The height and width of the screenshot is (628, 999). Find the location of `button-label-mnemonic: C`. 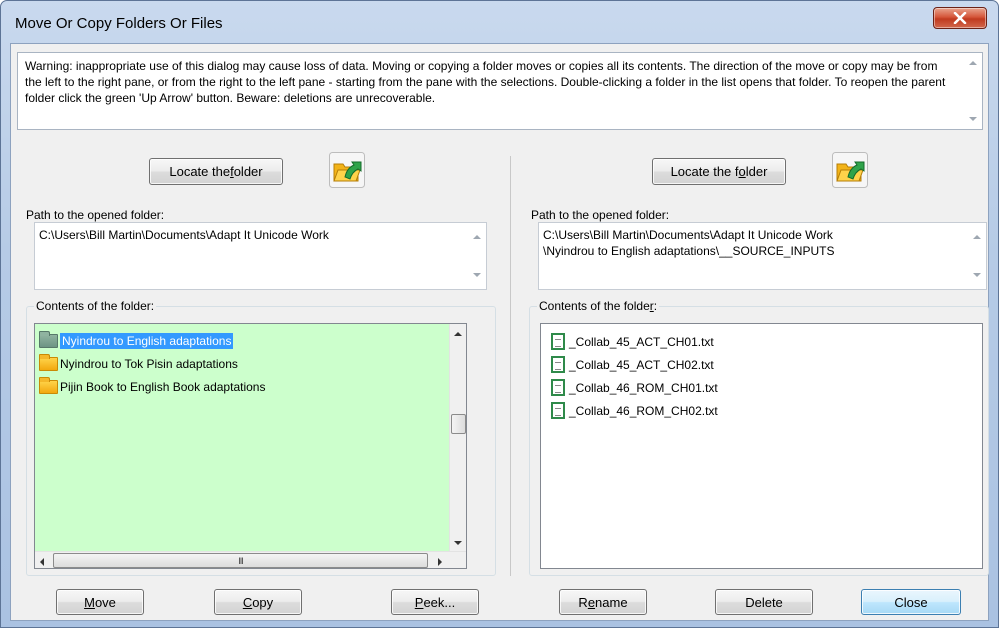

button-label-mnemonic: C is located at coordinates (247, 602).